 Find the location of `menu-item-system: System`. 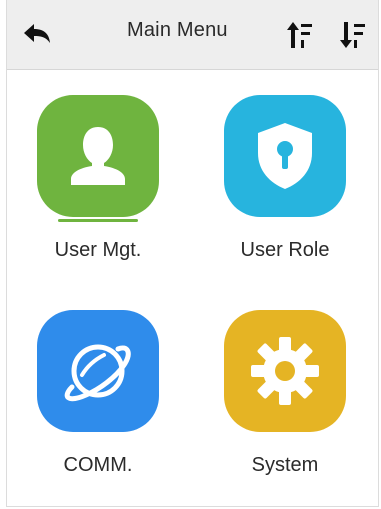

menu-item-system: System is located at coordinates (285, 393).